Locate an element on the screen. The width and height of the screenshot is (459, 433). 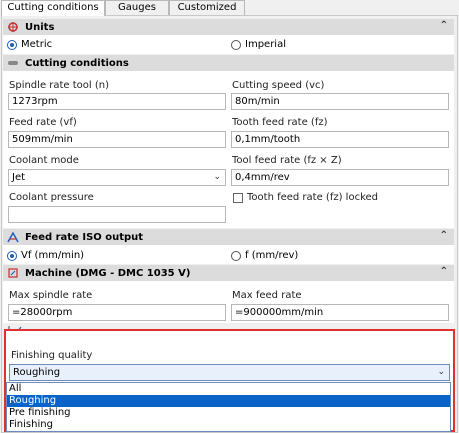
cutting-speed-field: 80m/min is located at coordinates (340, 101).